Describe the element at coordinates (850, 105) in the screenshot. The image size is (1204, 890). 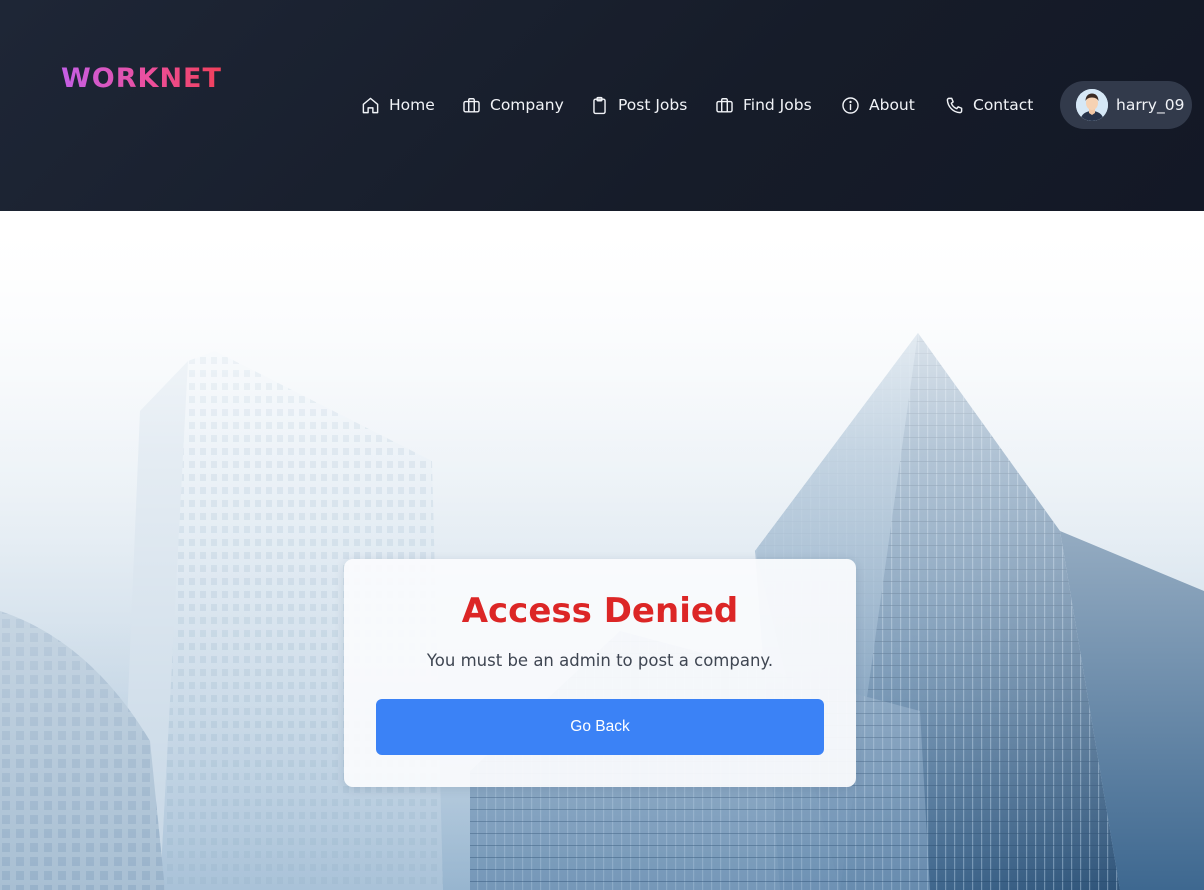
I see `info-icon` at that location.